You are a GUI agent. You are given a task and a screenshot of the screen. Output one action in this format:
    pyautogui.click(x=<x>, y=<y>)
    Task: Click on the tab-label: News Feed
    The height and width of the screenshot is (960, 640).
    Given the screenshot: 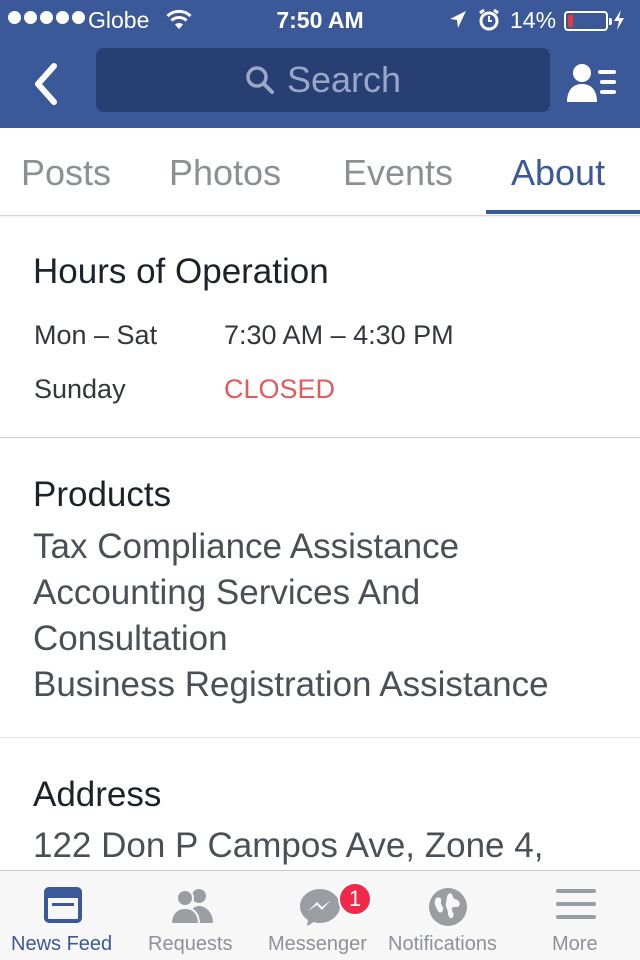 What is the action you would take?
    pyautogui.click(x=62, y=944)
    